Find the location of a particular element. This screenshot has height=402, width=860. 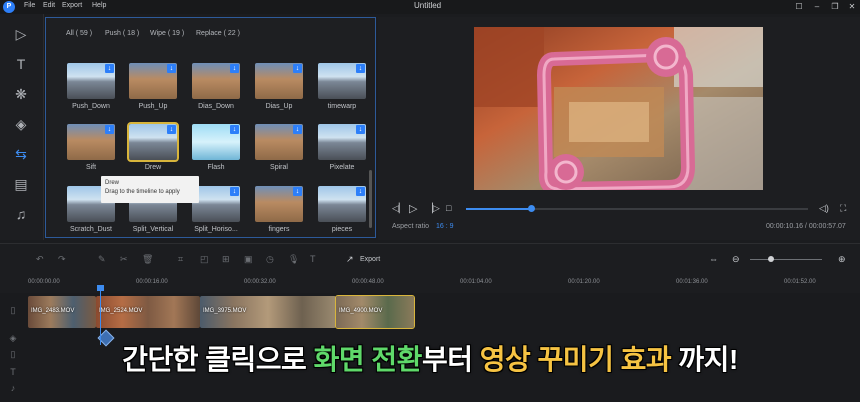

delete-icon: 🗑 is located at coordinates (147, 259).